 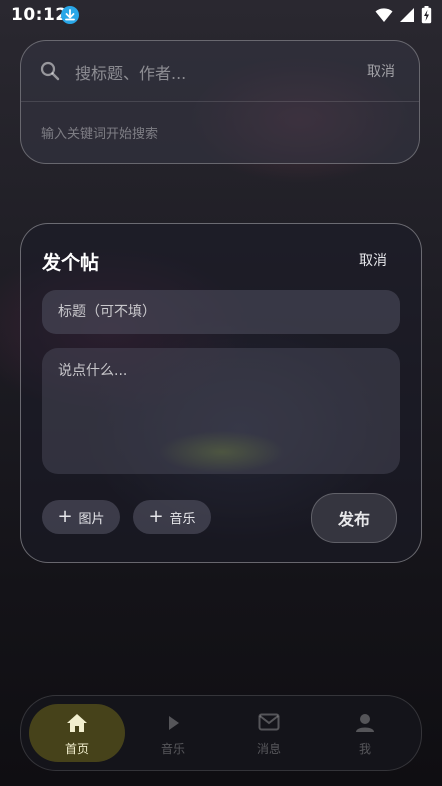 What do you see at coordinates (172, 749) in the screenshot?
I see `nav-label-music: 音乐` at bounding box center [172, 749].